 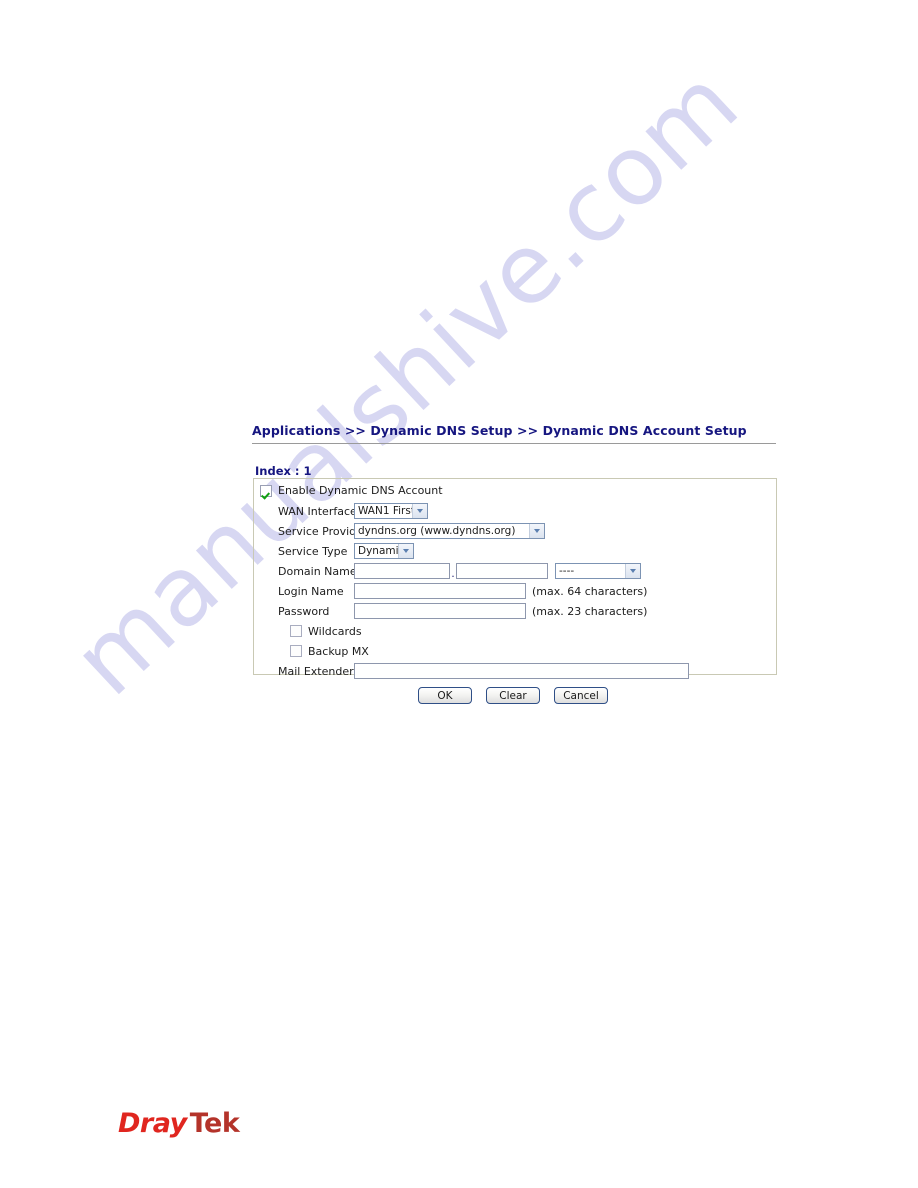 I want to click on enable-dynamic-dns-row: Enable Dynamic DNS Account, so click(x=351, y=490).